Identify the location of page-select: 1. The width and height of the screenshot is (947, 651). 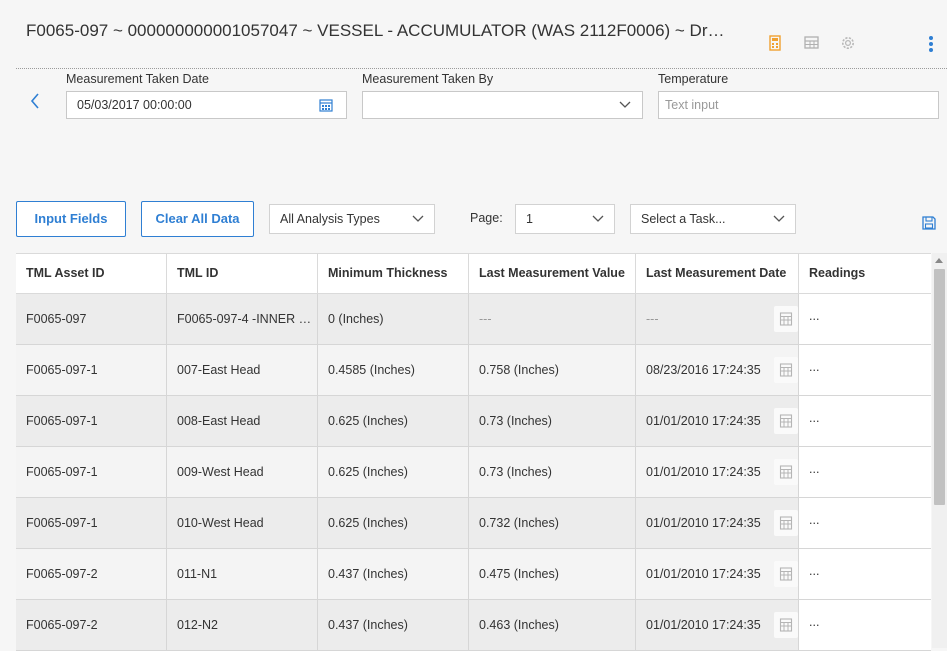
(565, 219).